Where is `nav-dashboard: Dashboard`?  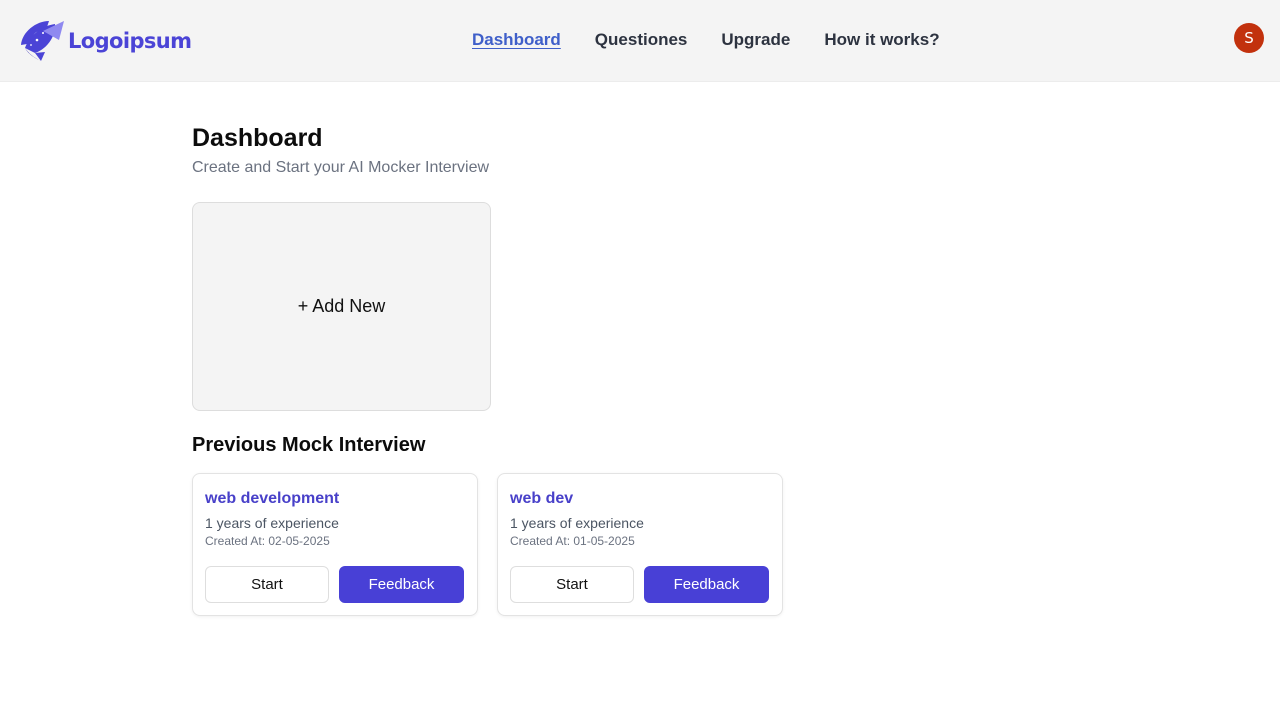
nav-dashboard: Dashboard is located at coordinates (516, 40).